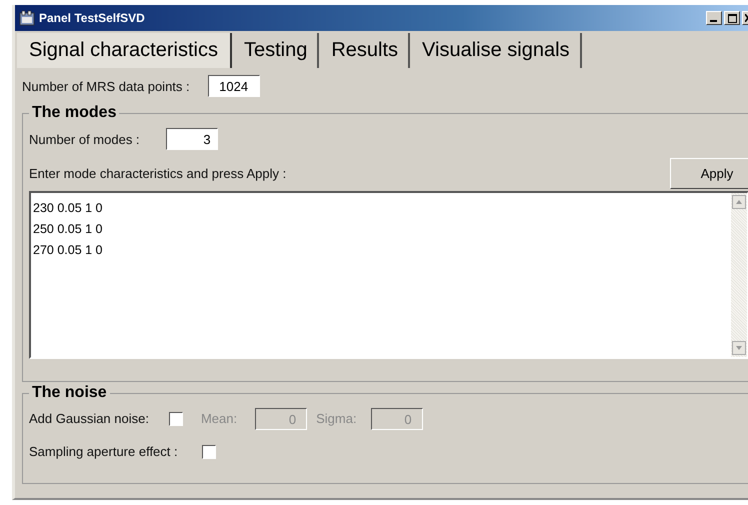 This screenshot has width=748, height=505. I want to click on field-label: Number of modes :, so click(84, 139).